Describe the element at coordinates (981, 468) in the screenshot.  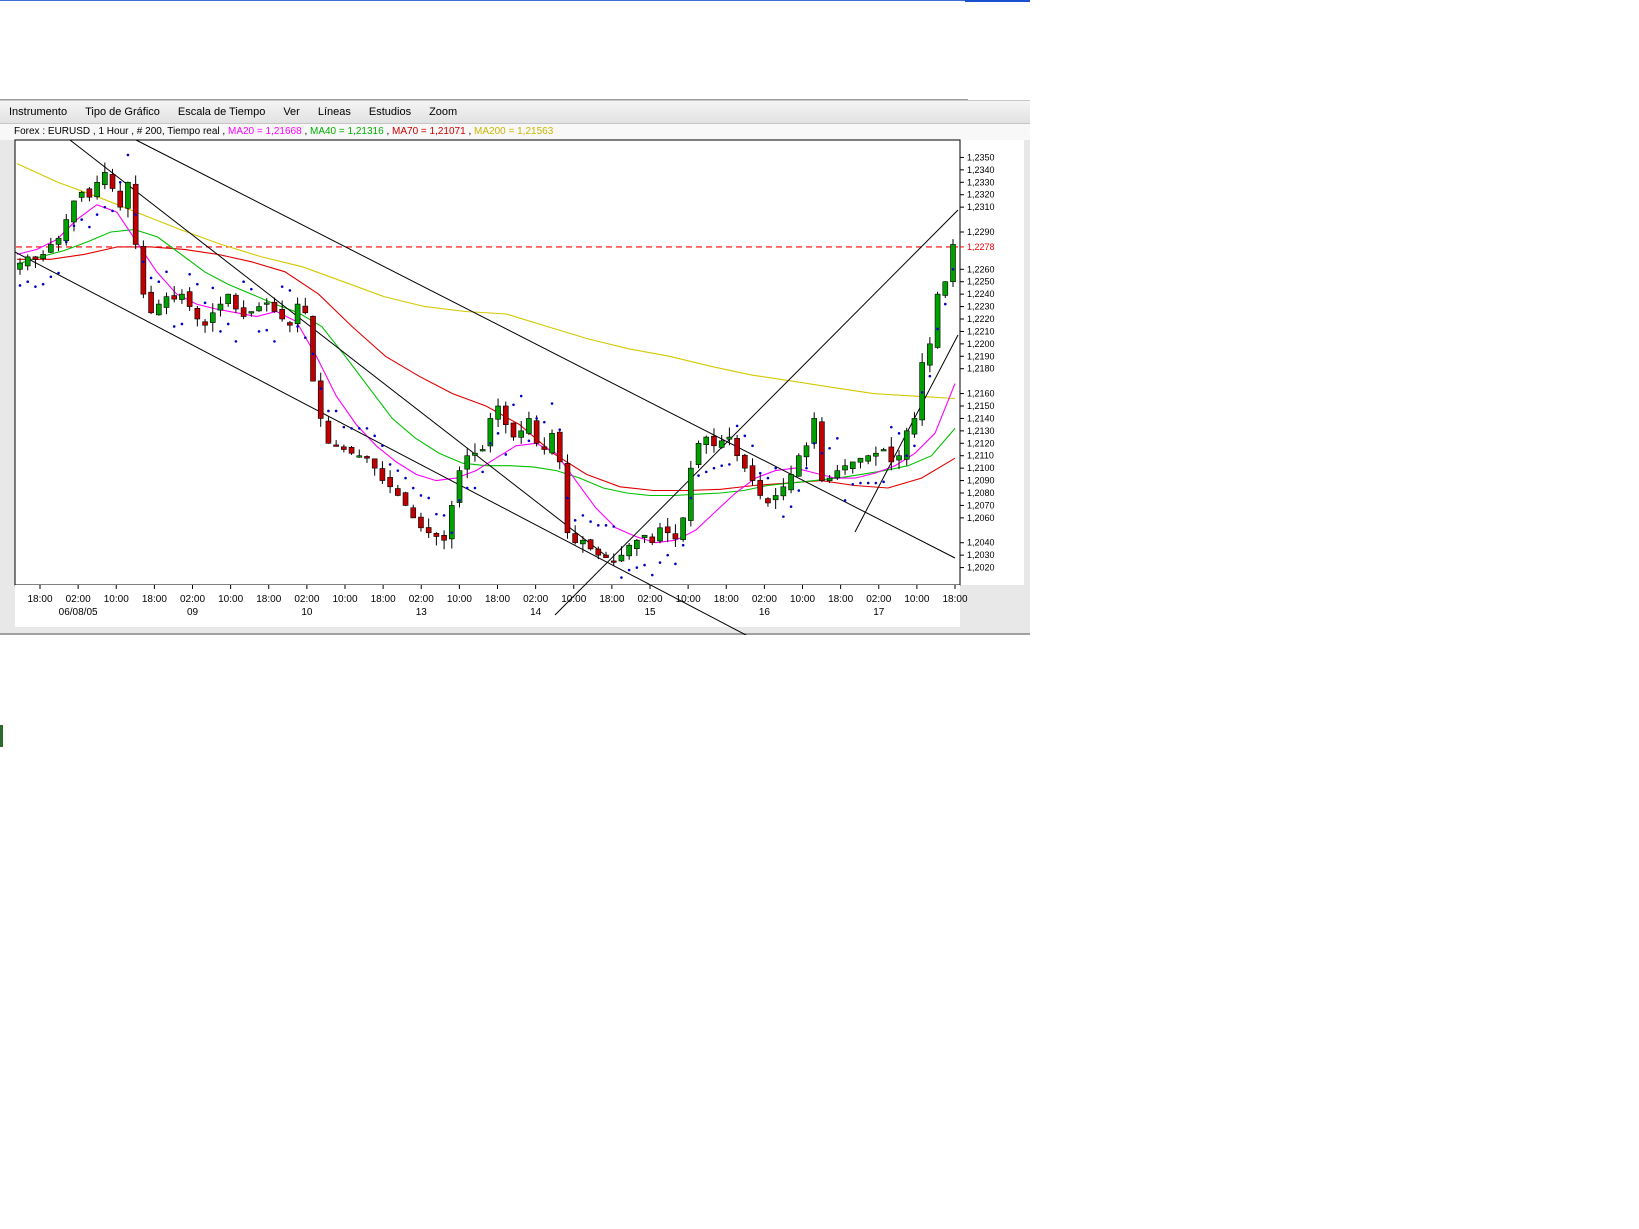
I see `y-tick-label: 1,2100` at that location.